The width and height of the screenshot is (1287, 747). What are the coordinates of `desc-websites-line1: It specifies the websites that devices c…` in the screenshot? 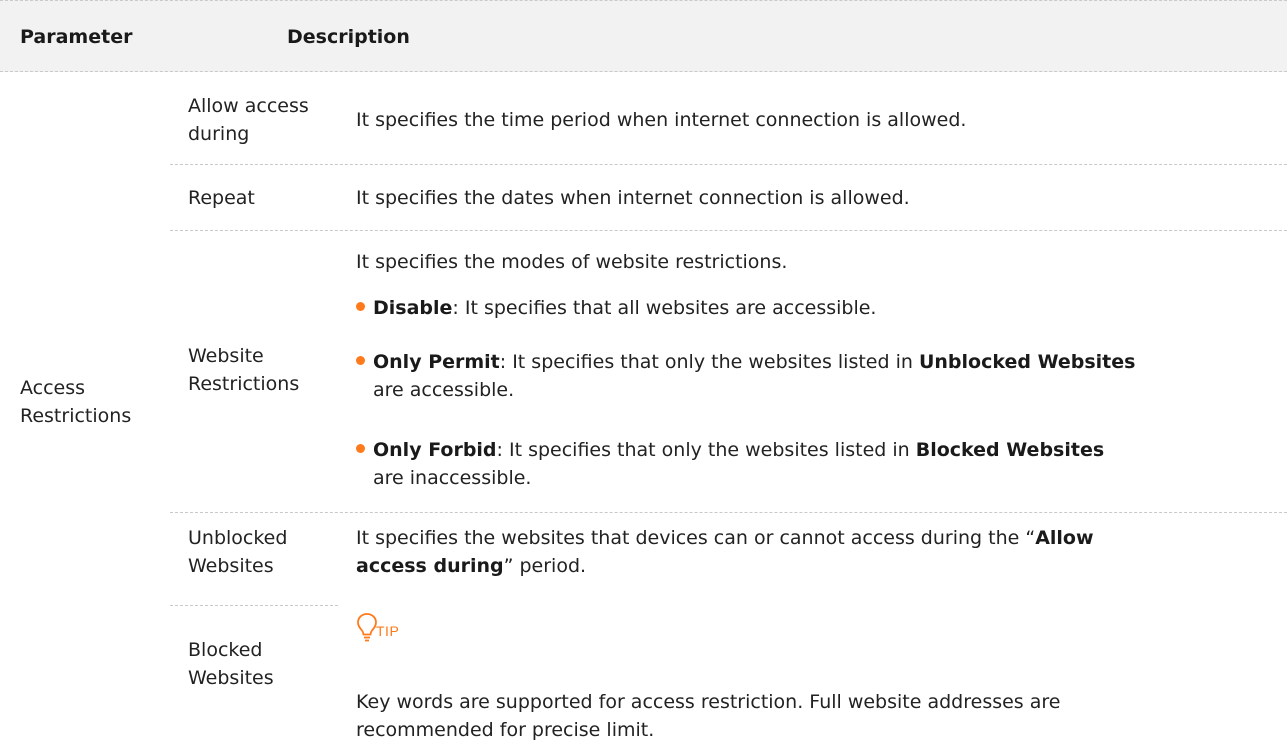 It's located at (816, 538).